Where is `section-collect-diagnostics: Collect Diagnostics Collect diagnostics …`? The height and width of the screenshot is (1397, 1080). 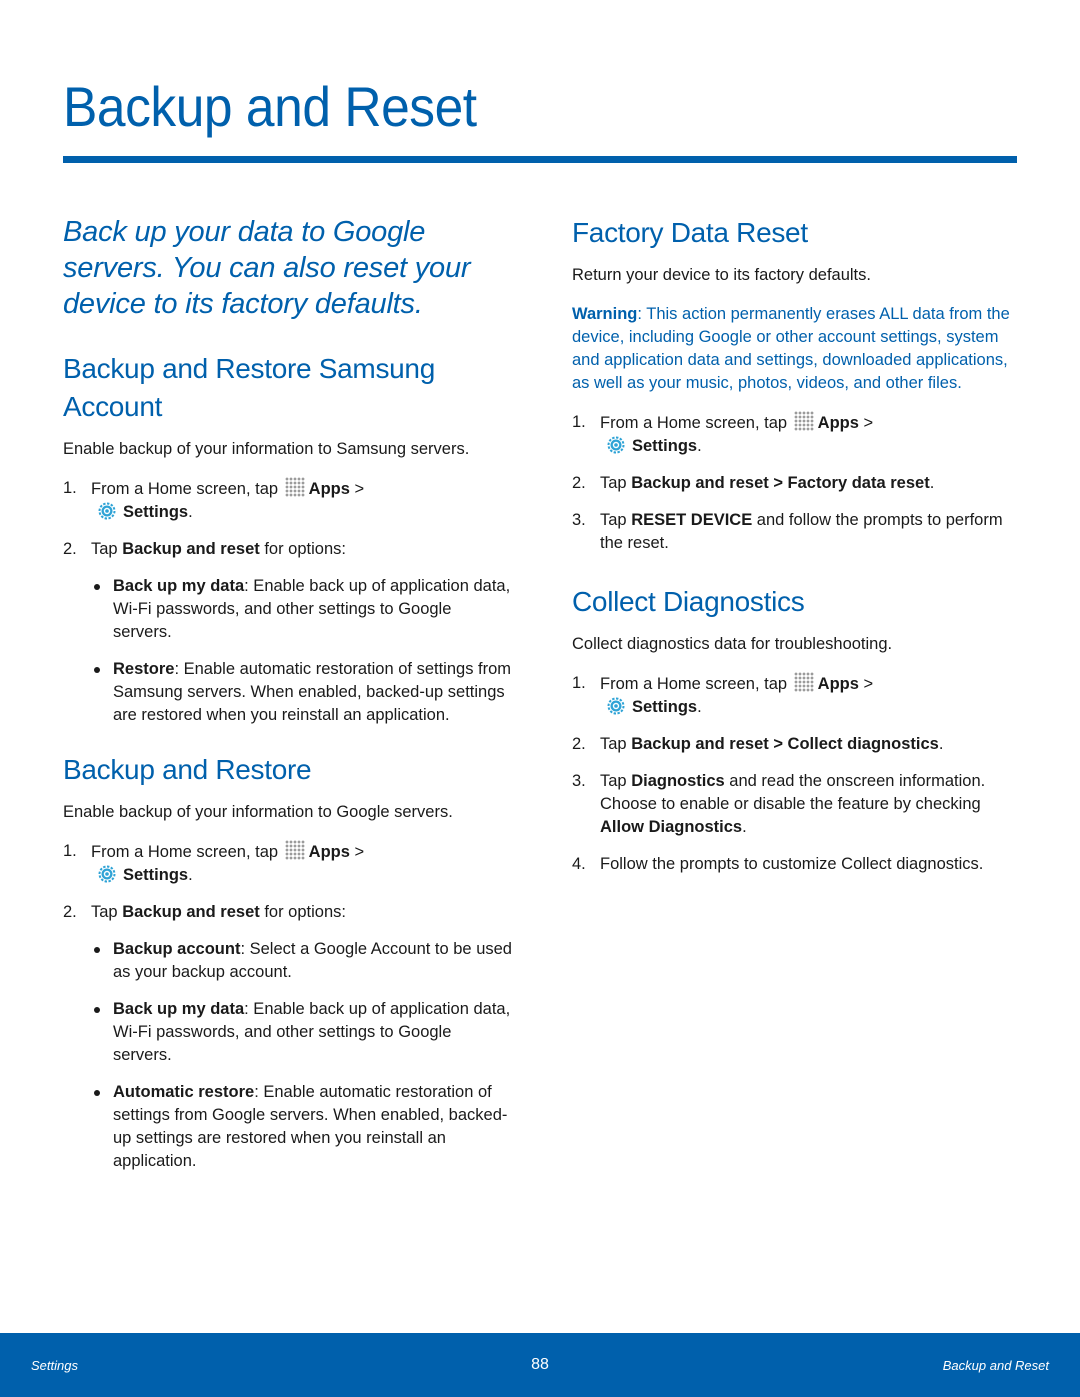
section-collect-diagnostics: Collect Diagnostics Collect diagnostics … is located at coordinates (797, 729).